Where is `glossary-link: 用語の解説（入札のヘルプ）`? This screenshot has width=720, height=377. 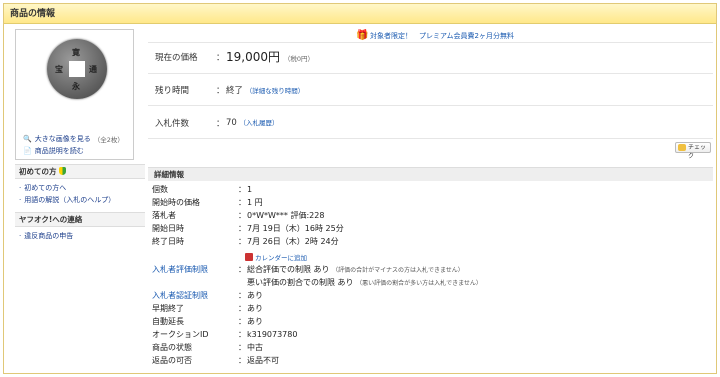
glossary-link: 用語の解説（入札のヘルプ） is located at coordinates (67, 200).